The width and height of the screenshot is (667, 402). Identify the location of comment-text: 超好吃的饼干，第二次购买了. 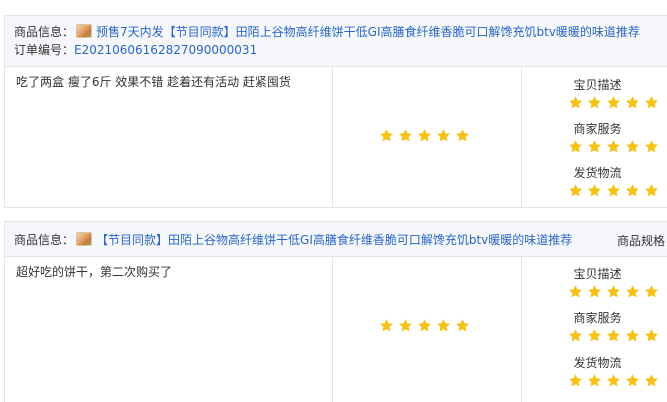
(94, 272).